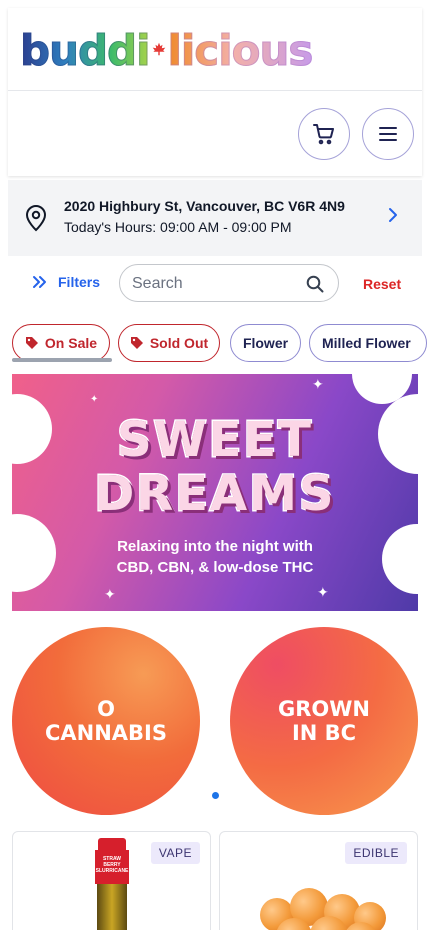  Describe the element at coordinates (179, 343) in the screenshot. I see `chip-label: Sold Out` at that location.